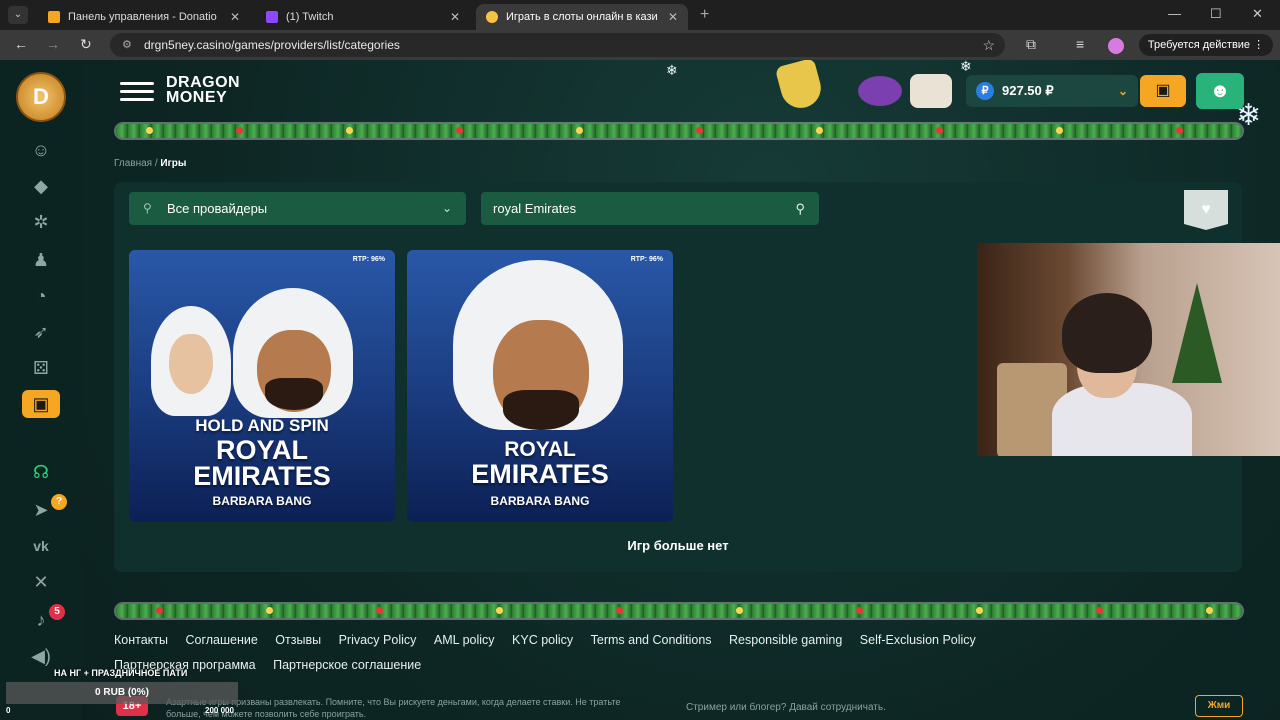 The width and height of the screenshot is (1280, 720). I want to click on extensions-icon: ⧉, so click(1031, 44).